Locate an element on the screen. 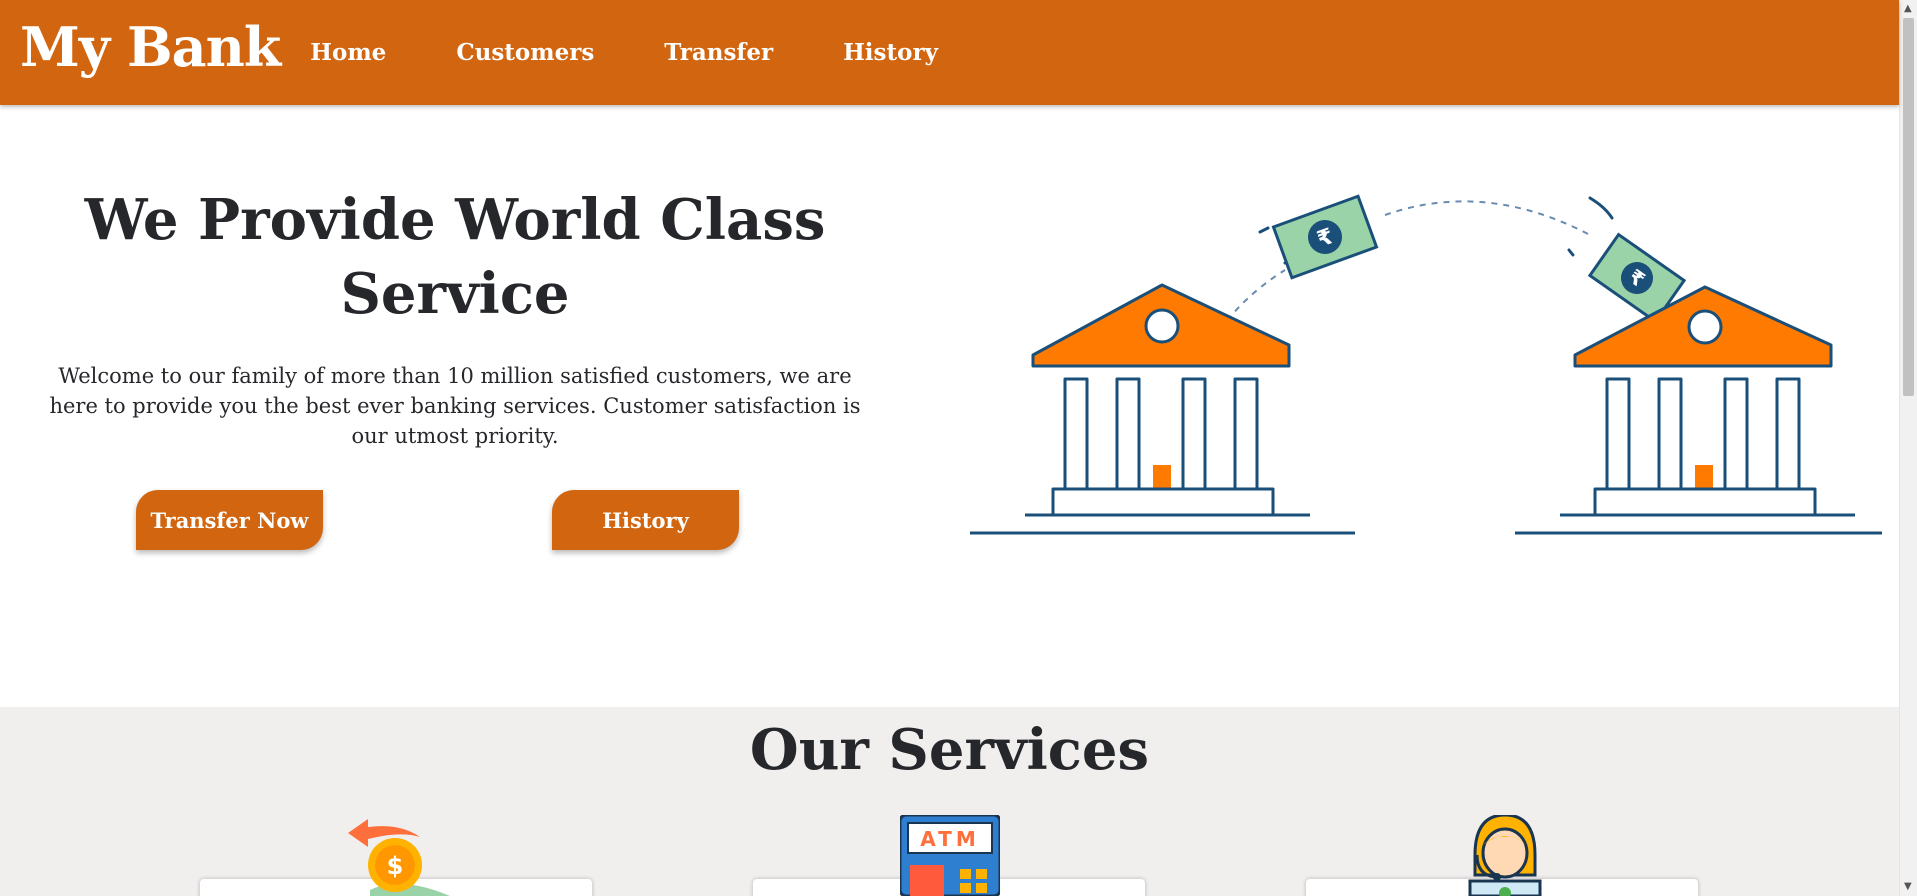 The width and height of the screenshot is (1917, 896). money-transfer-icon: $ is located at coordinates (399, 857).